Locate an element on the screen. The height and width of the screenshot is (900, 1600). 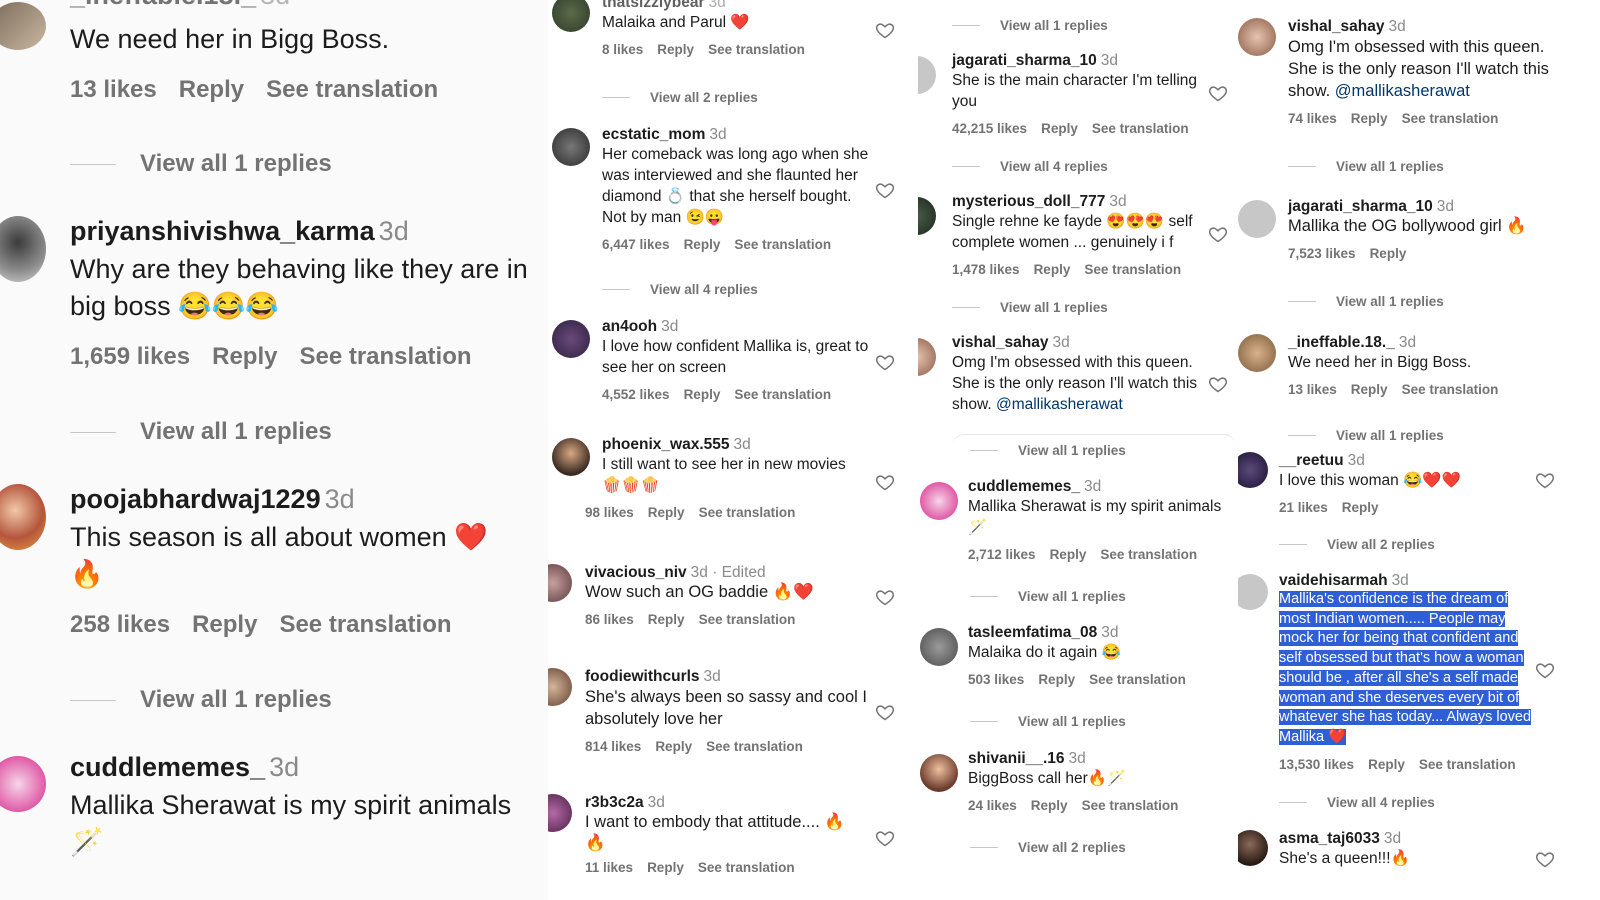
likes-count: 86 likes is located at coordinates (609, 619).